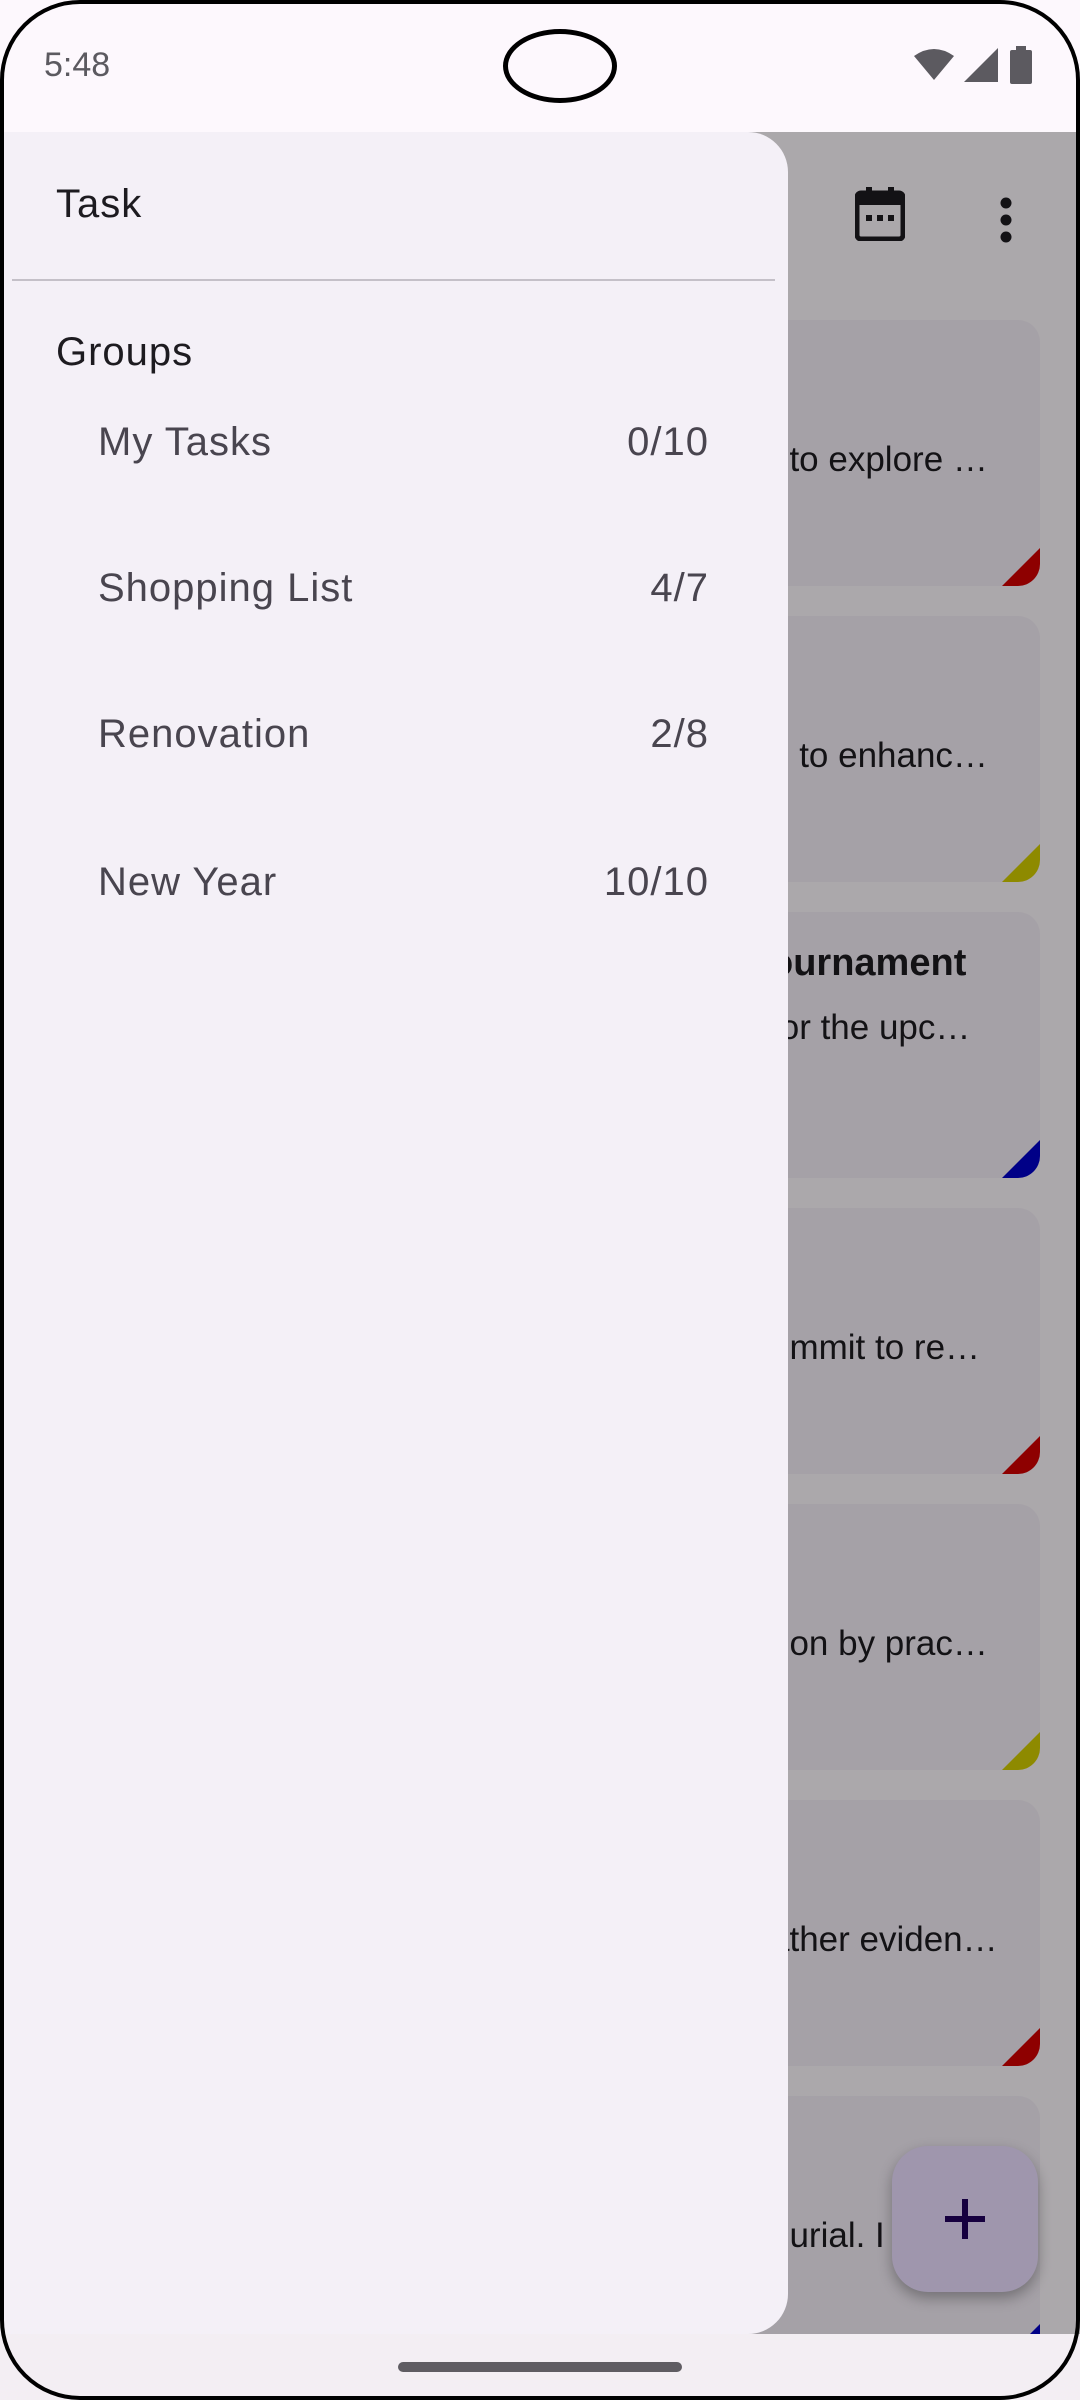  Describe the element at coordinates (656, 882) in the screenshot. I see `group-count: 10/10` at that location.